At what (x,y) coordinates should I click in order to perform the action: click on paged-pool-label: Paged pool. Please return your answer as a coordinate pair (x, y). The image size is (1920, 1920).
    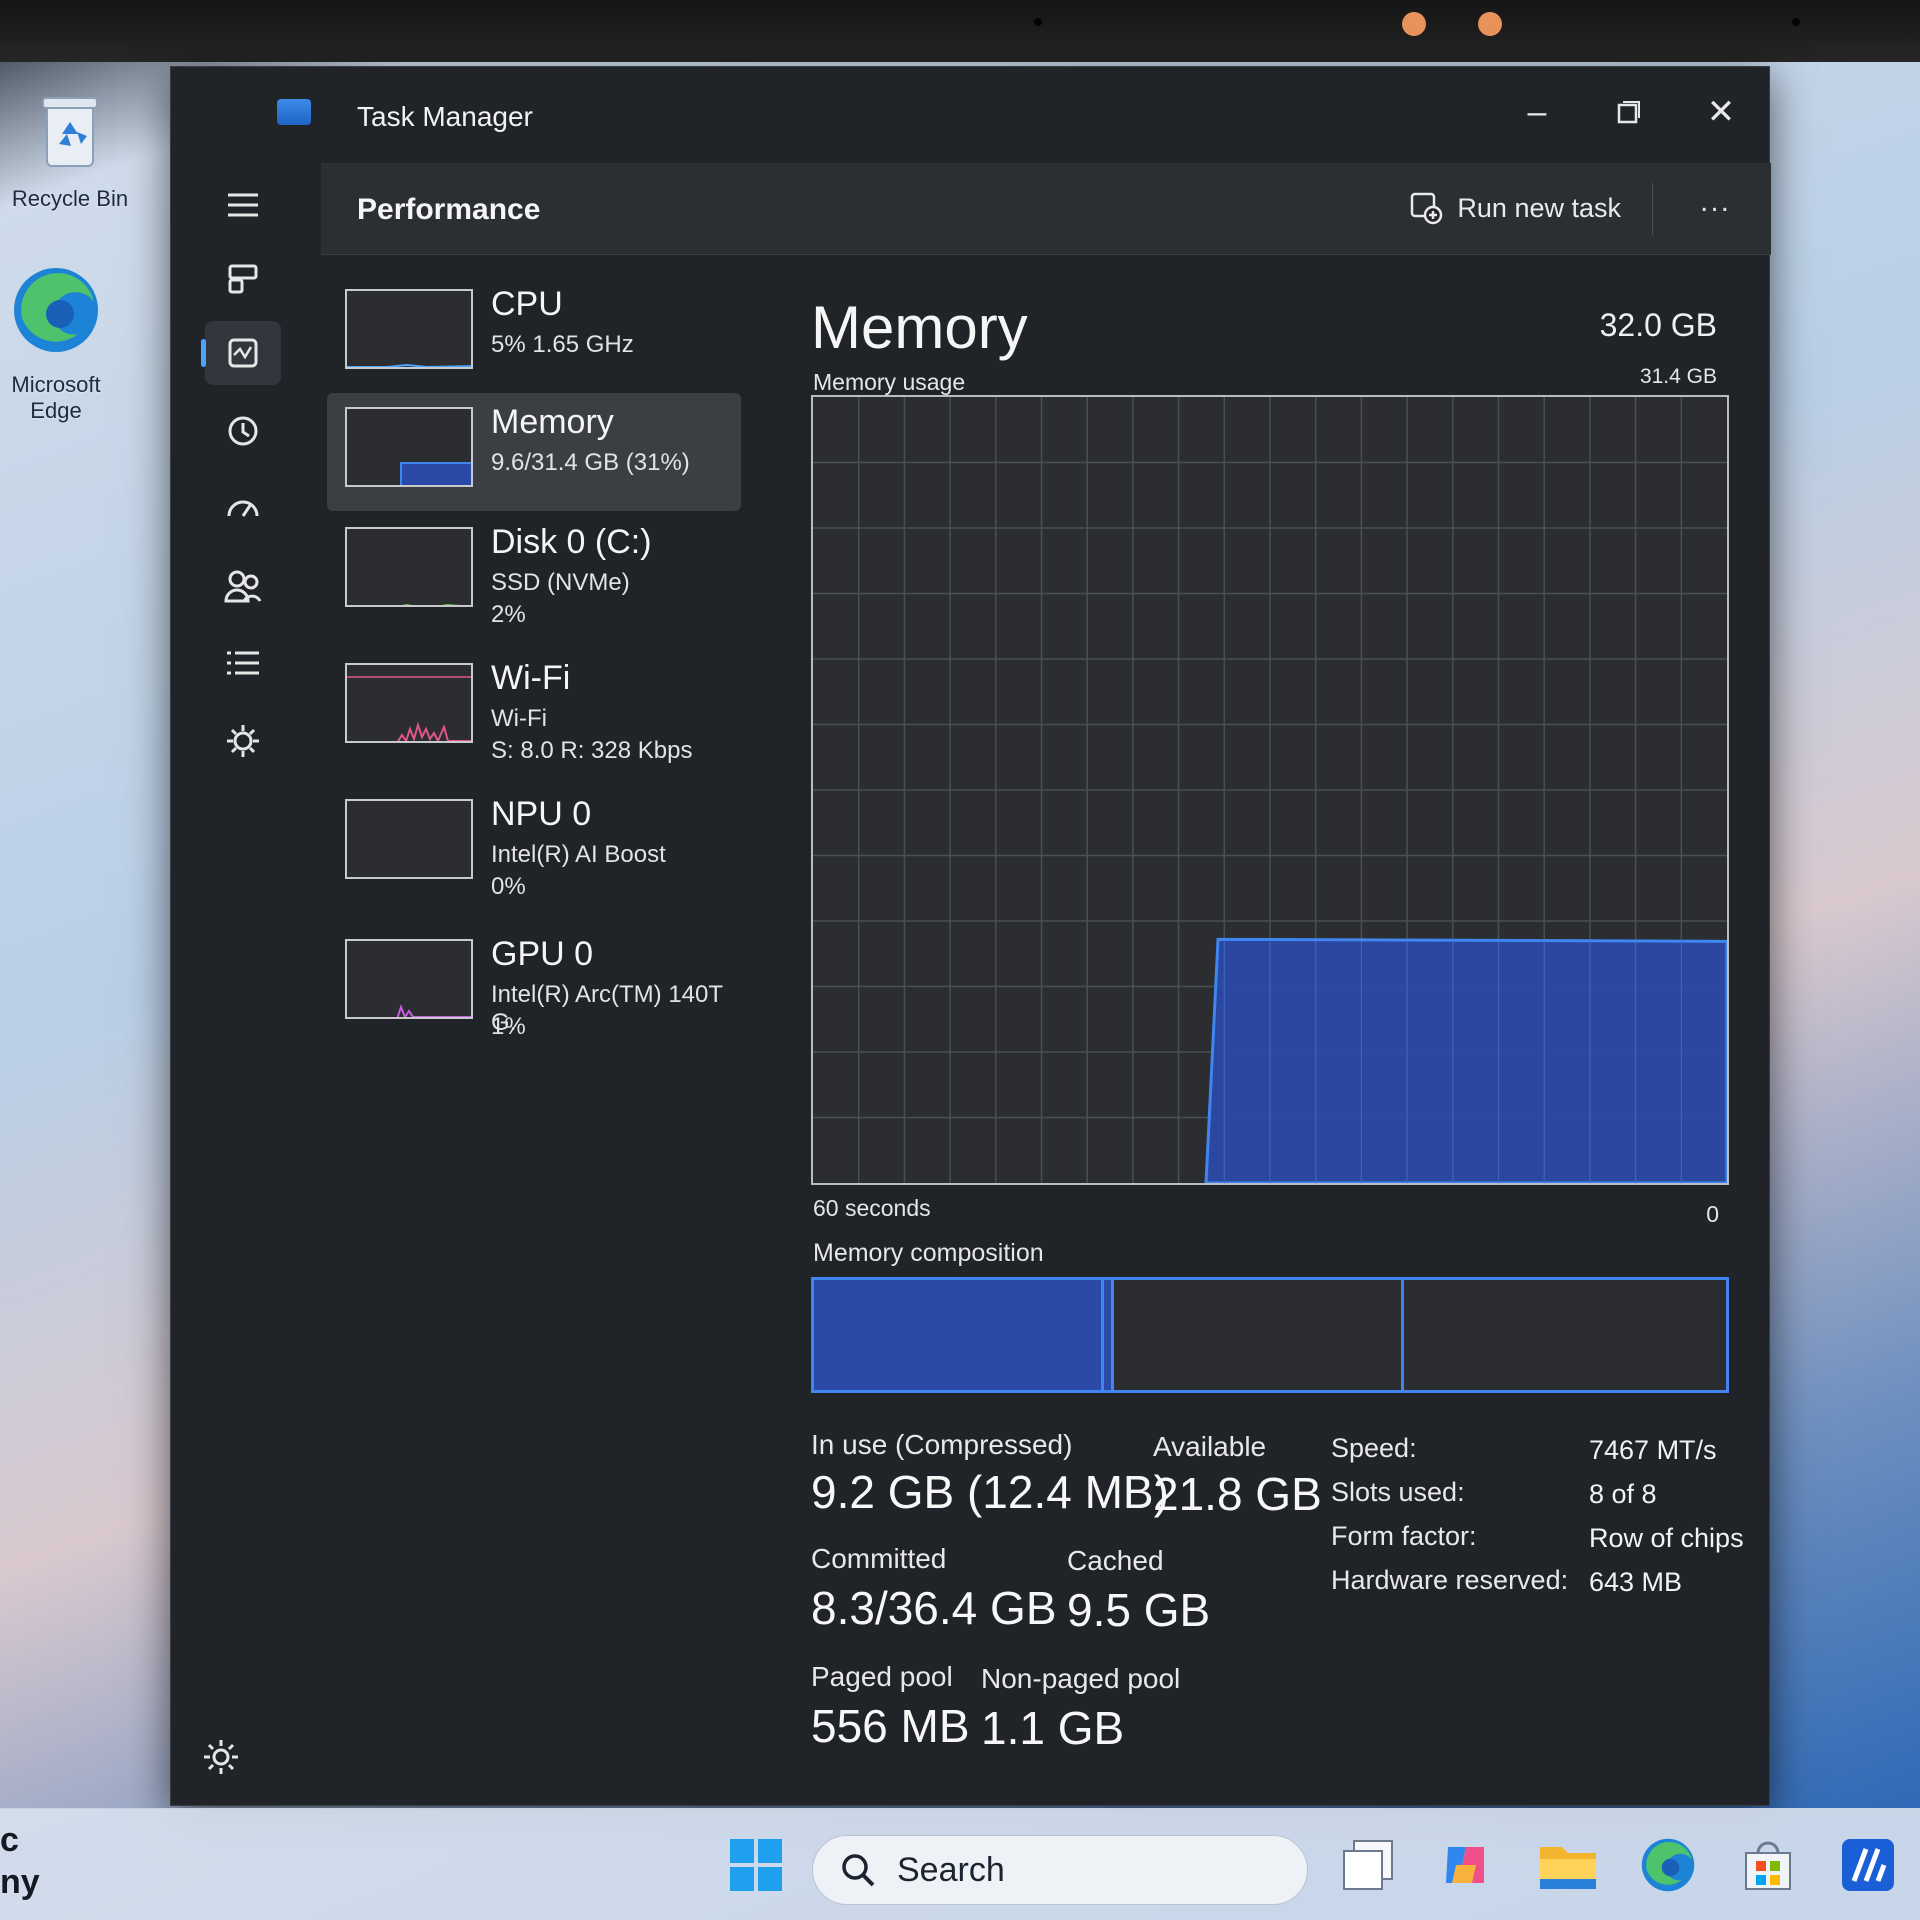
    Looking at the image, I should click on (882, 1676).